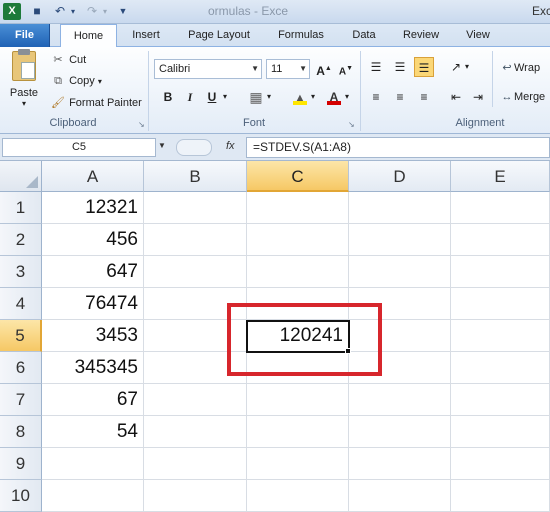 This screenshot has width=550, height=512. What do you see at coordinates (500, 304) in the screenshot?
I see `cell-e4` at bounding box center [500, 304].